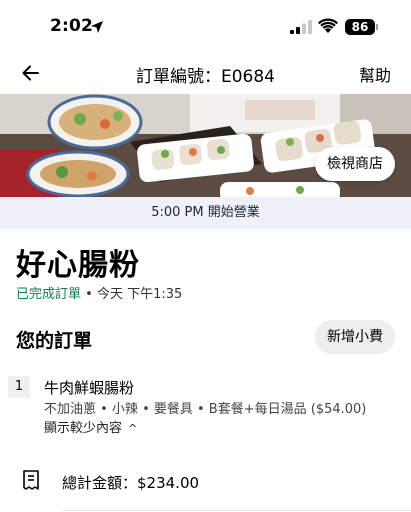 The height and width of the screenshot is (512, 411). What do you see at coordinates (54, 341) in the screenshot?
I see `your-order-heading: 您的訂單` at bounding box center [54, 341].